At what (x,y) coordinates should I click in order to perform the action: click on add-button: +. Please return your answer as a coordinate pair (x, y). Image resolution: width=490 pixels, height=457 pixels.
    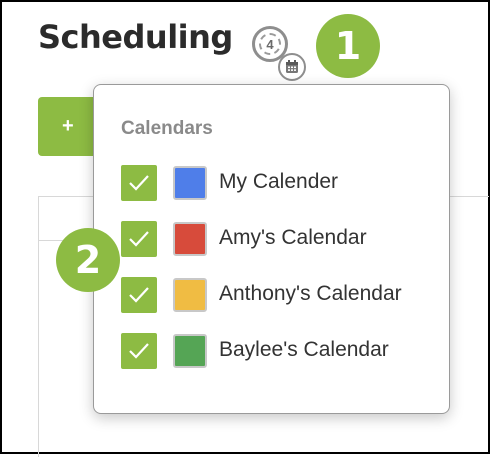
    Looking at the image, I should click on (68, 126).